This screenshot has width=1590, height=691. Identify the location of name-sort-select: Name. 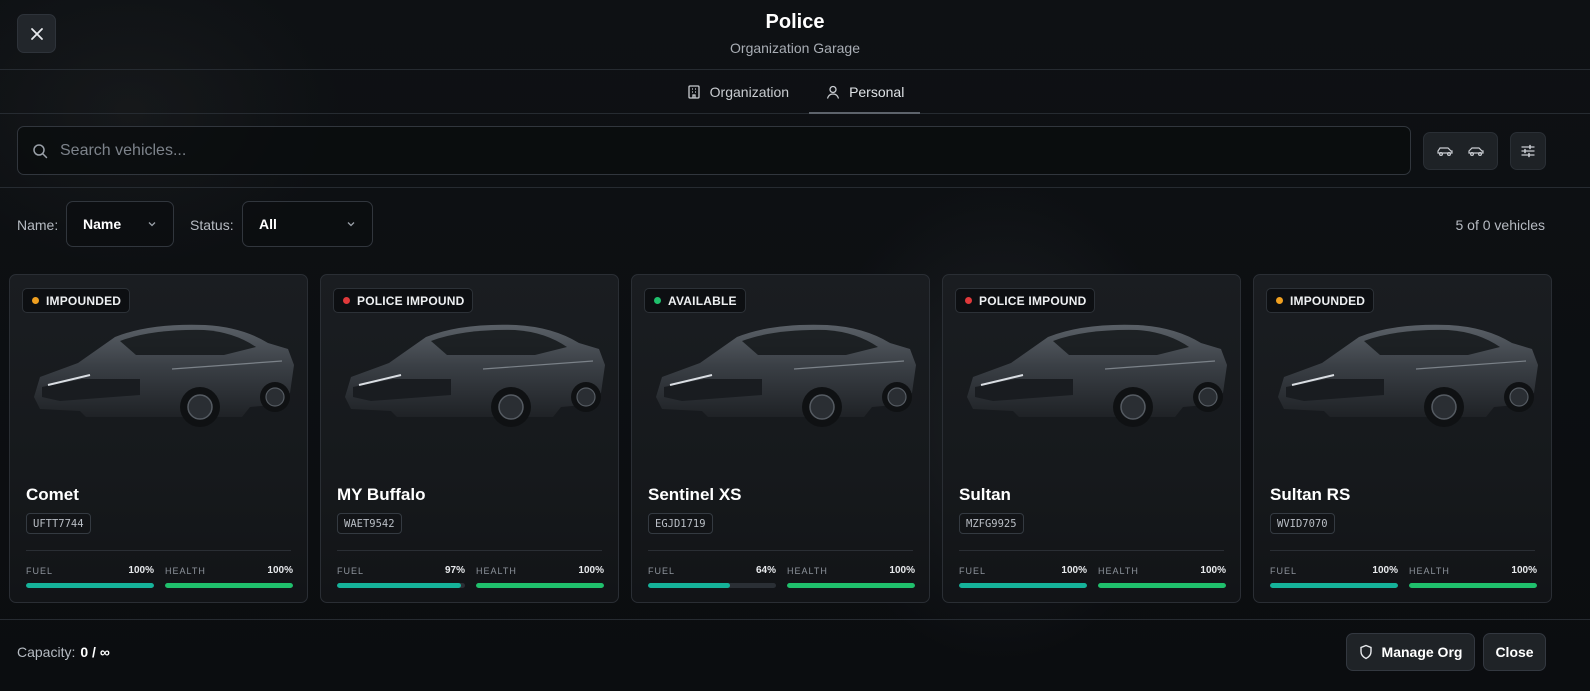
(120, 224).